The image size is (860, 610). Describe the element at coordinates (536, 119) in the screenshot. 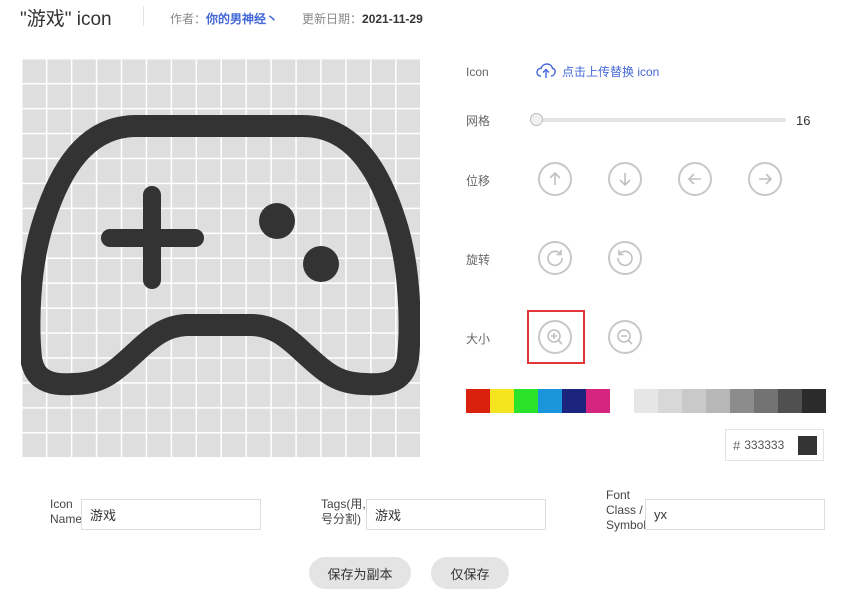

I see `grid-slider-handle` at that location.